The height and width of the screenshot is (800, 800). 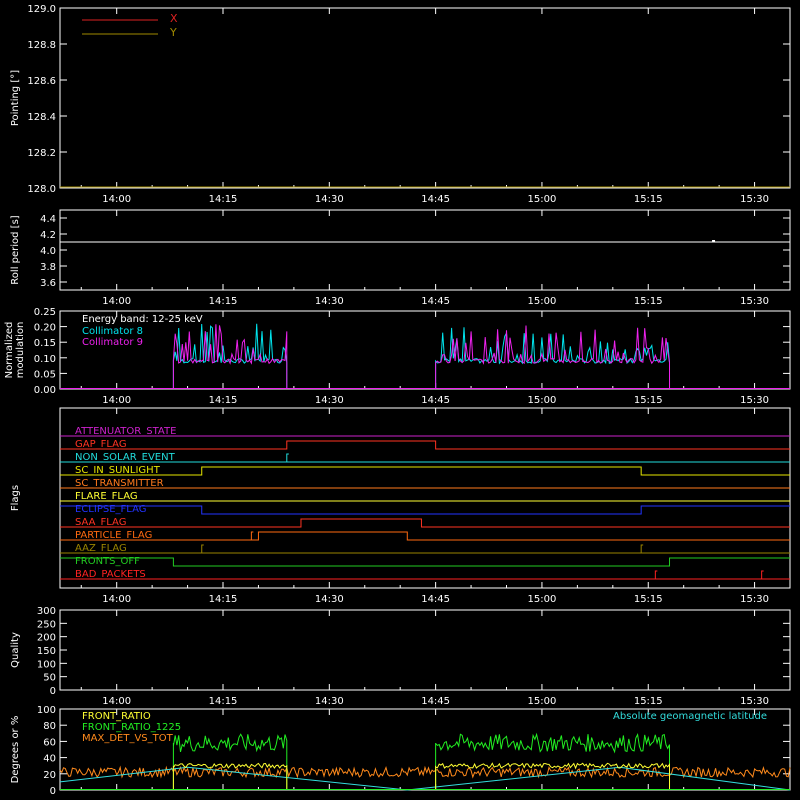 What do you see at coordinates (174, 18) in the screenshot?
I see `legend-label-x: X` at bounding box center [174, 18].